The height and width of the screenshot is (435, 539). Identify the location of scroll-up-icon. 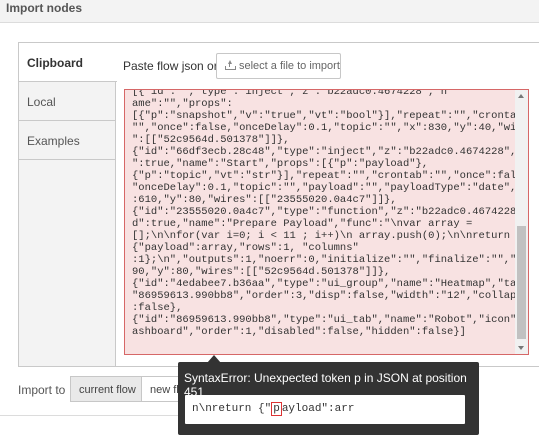
(521, 96).